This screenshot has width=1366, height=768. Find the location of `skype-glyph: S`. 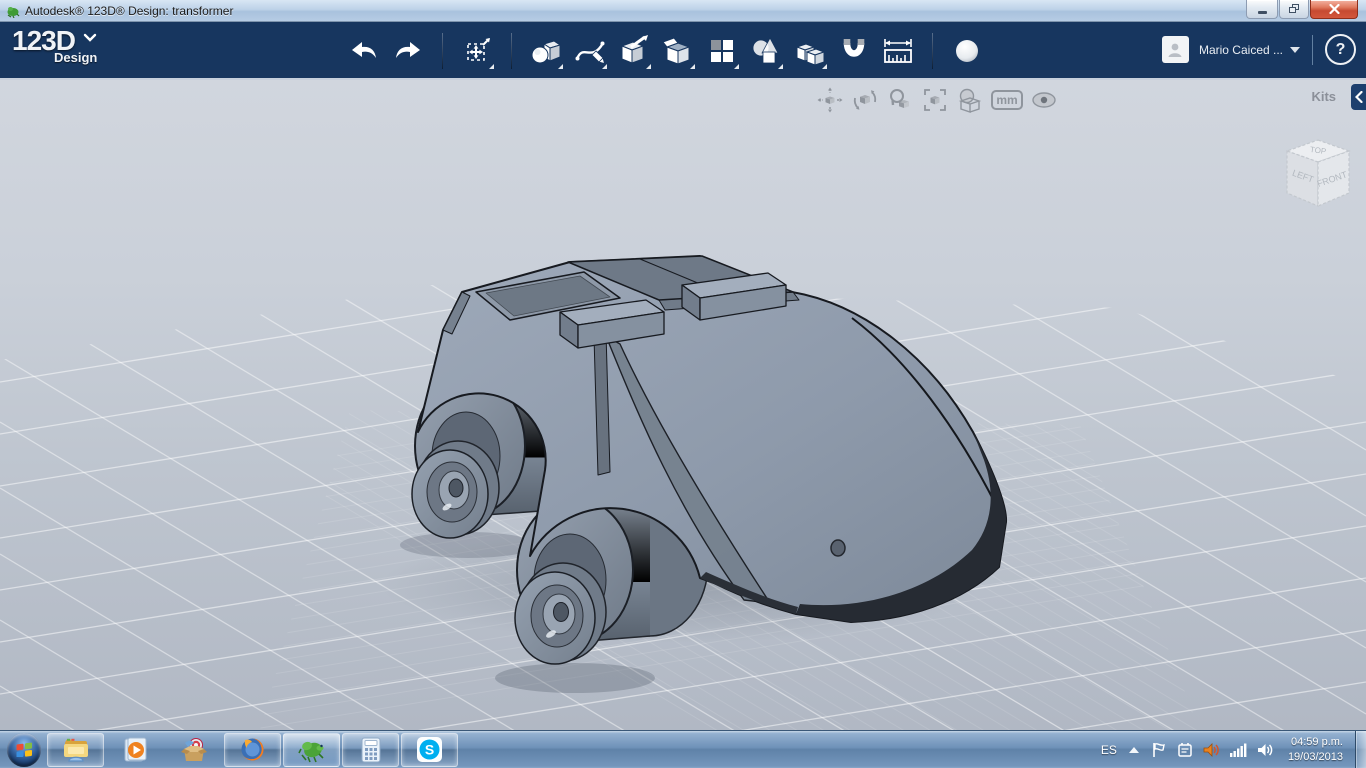

skype-glyph: S is located at coordinates (429, 750).